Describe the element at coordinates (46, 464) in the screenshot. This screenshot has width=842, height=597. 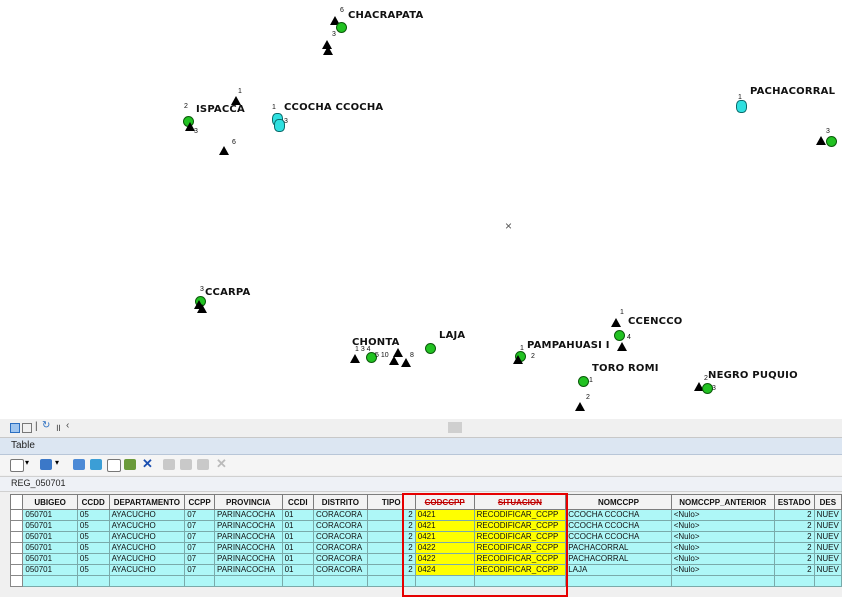
I see `related-tables-icon` at that location.